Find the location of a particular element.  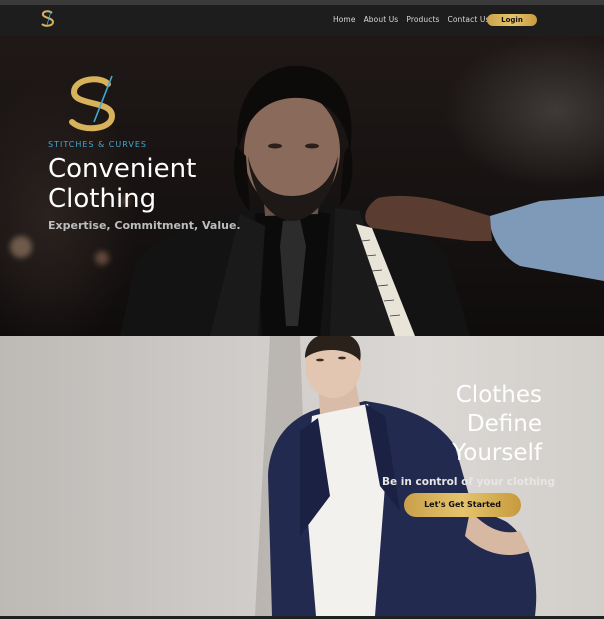

nav-link-products: Products is located at coordinates (422, 19).